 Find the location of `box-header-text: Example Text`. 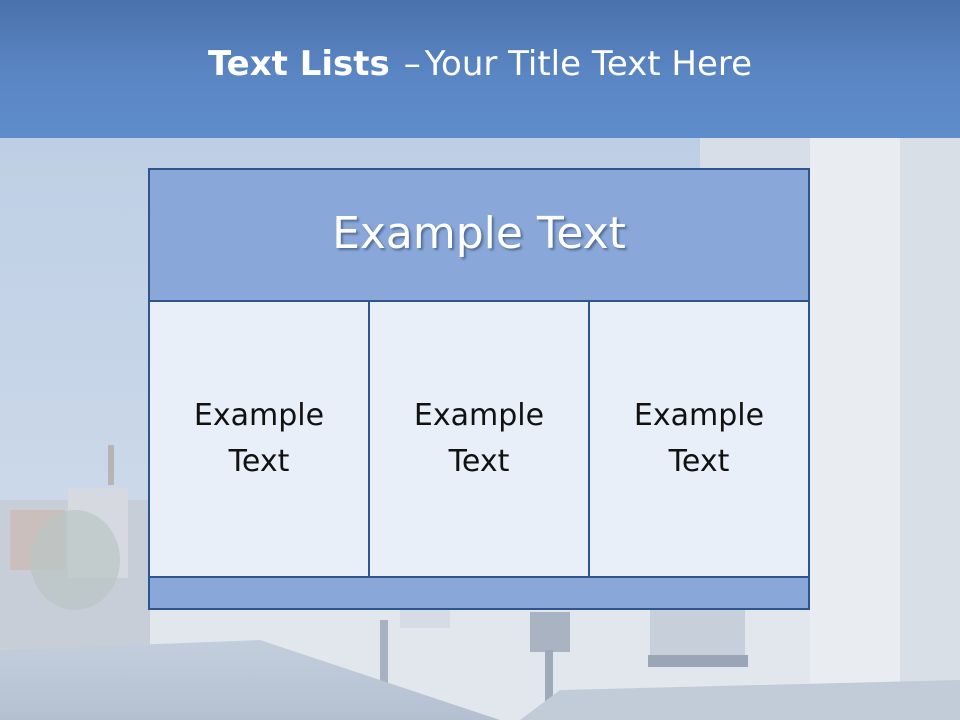

box-header-text: Example Text is located at coordinates (479, 233).